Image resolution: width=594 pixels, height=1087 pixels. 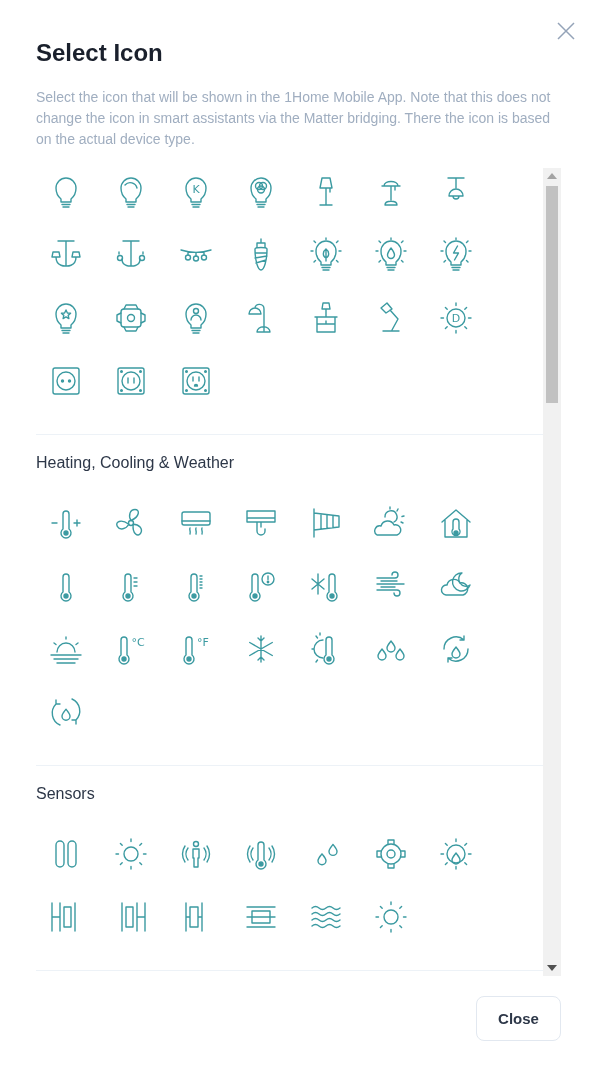 I want to click on scrollbar, so click(x=552, y=572).